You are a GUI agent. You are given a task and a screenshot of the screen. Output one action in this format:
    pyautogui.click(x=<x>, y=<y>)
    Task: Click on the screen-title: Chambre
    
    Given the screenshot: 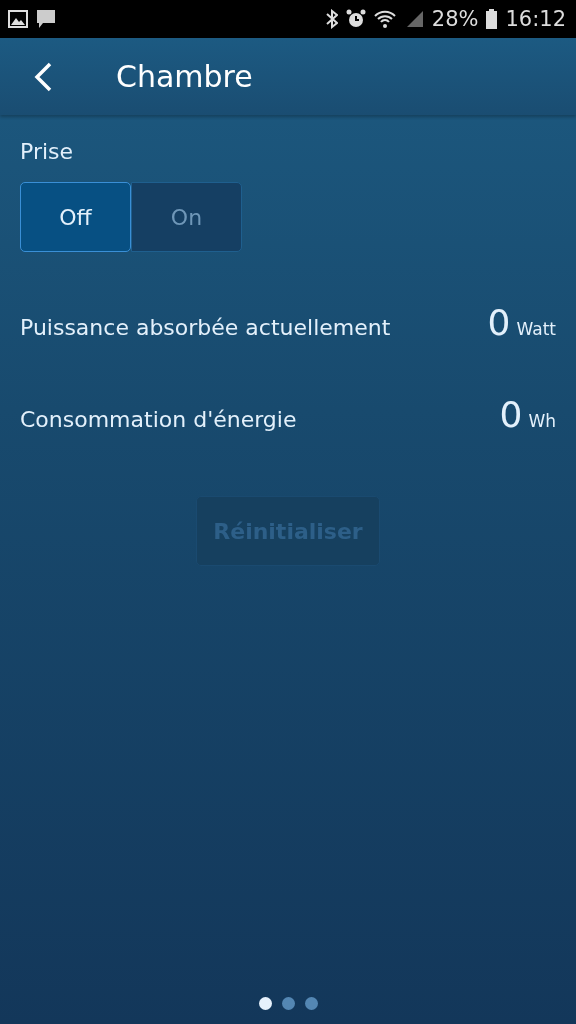 What is the action you would take?
    pyautogui.click(x=184, y=76)
    